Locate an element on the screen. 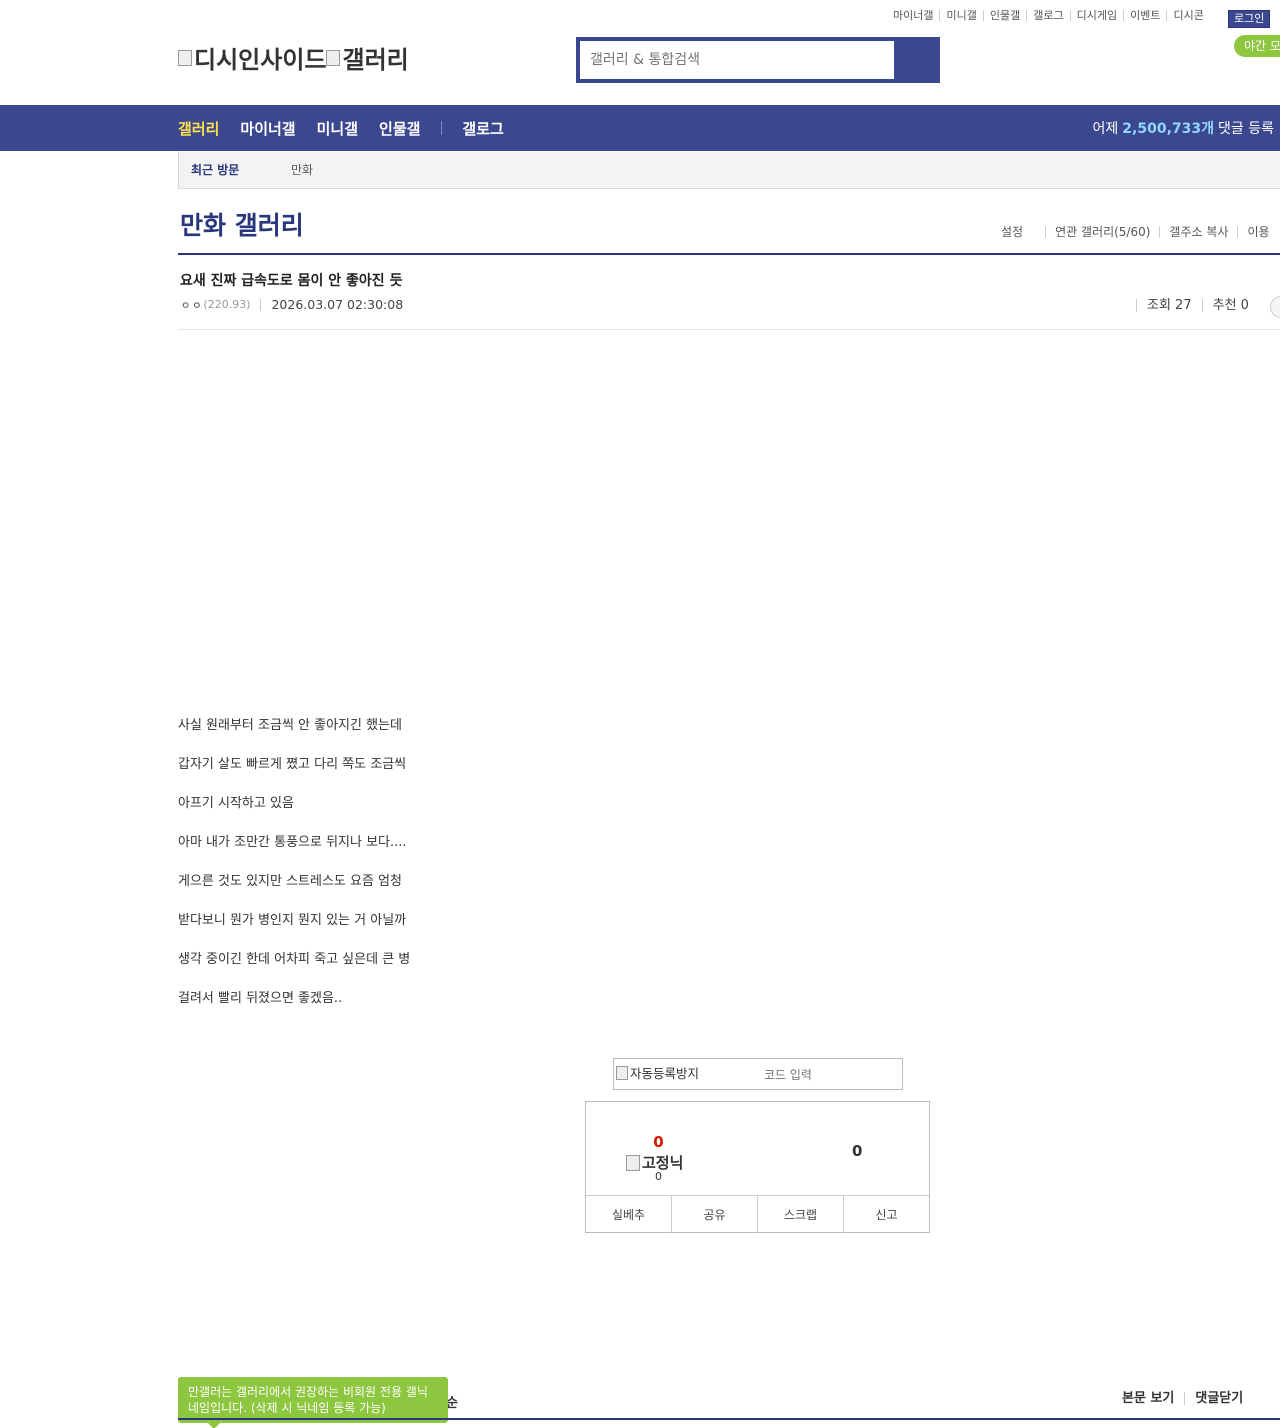 The image size is (1280, 1428). post-date: 2026.03.07 02:30:08 is located at coordinates (331, 304).